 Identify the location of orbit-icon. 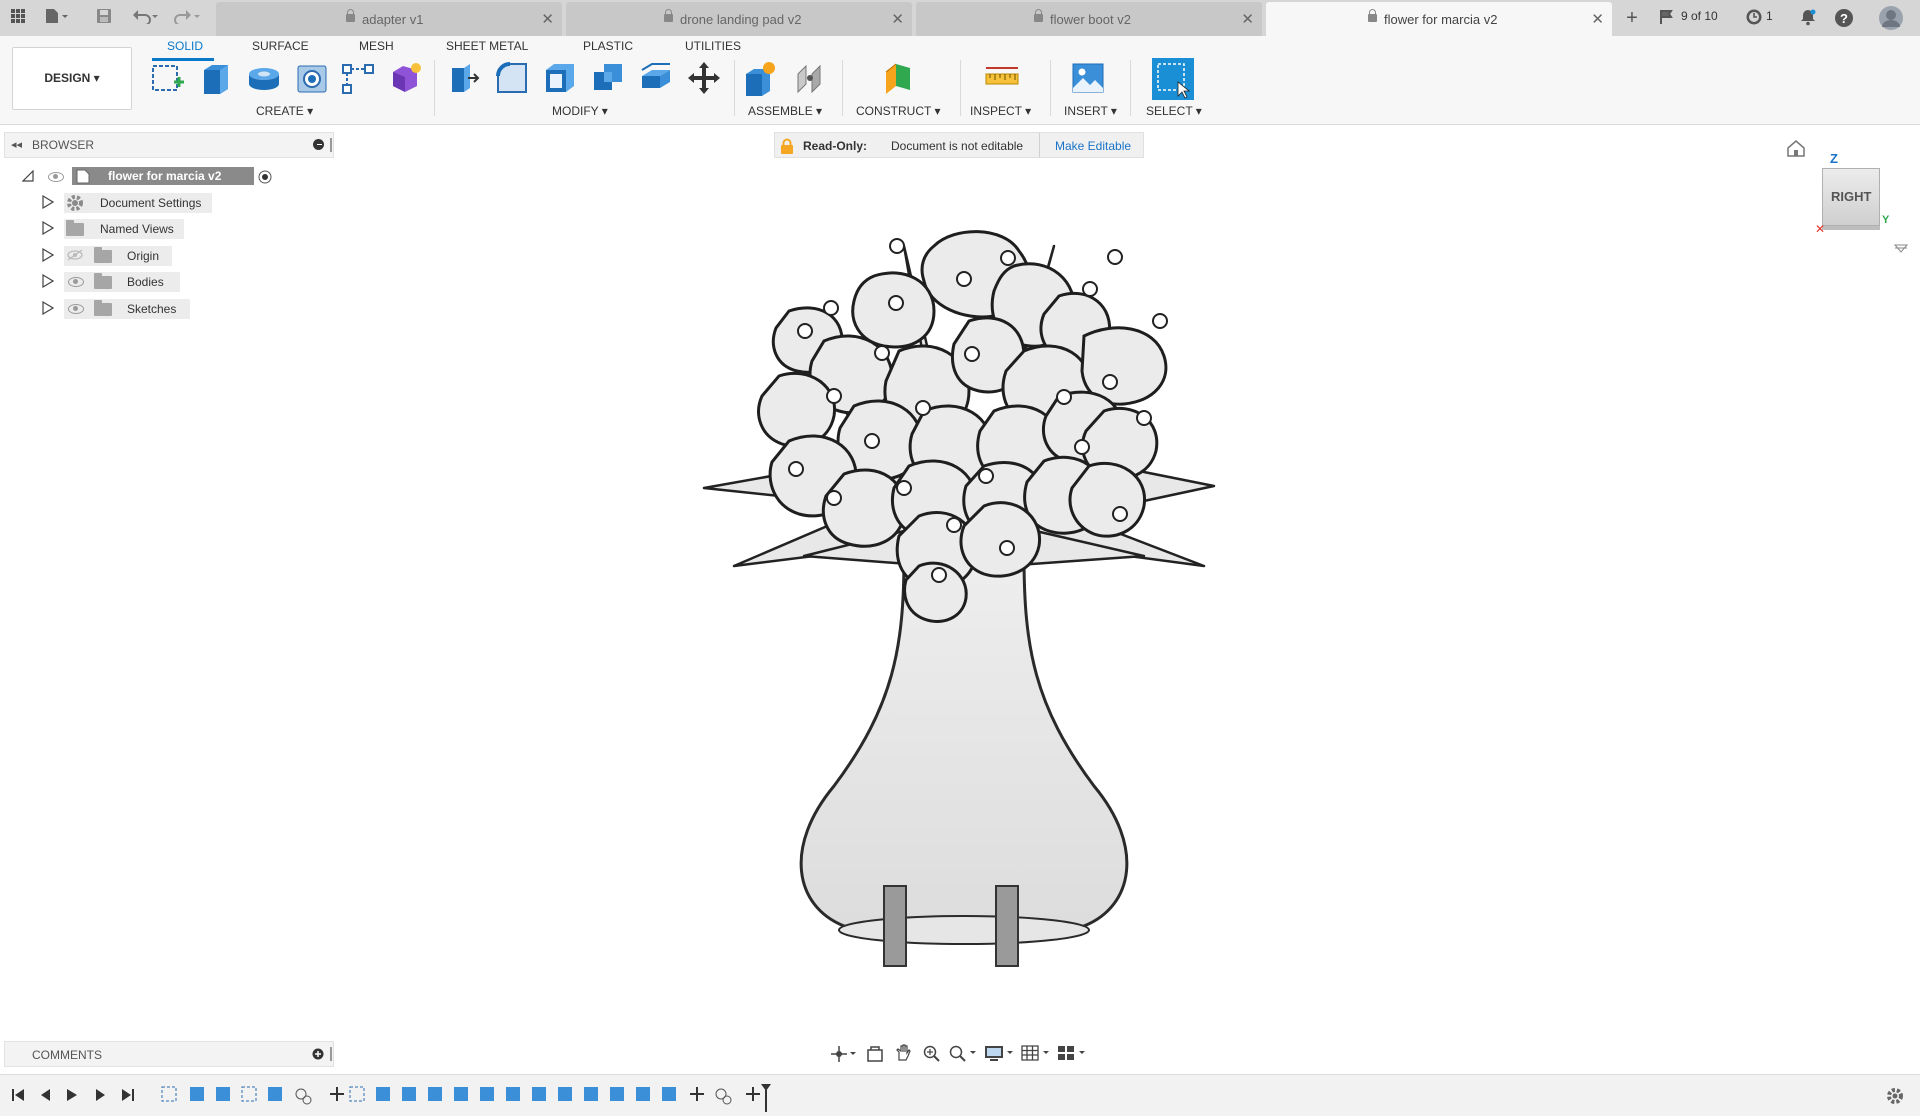
(844, 1054).